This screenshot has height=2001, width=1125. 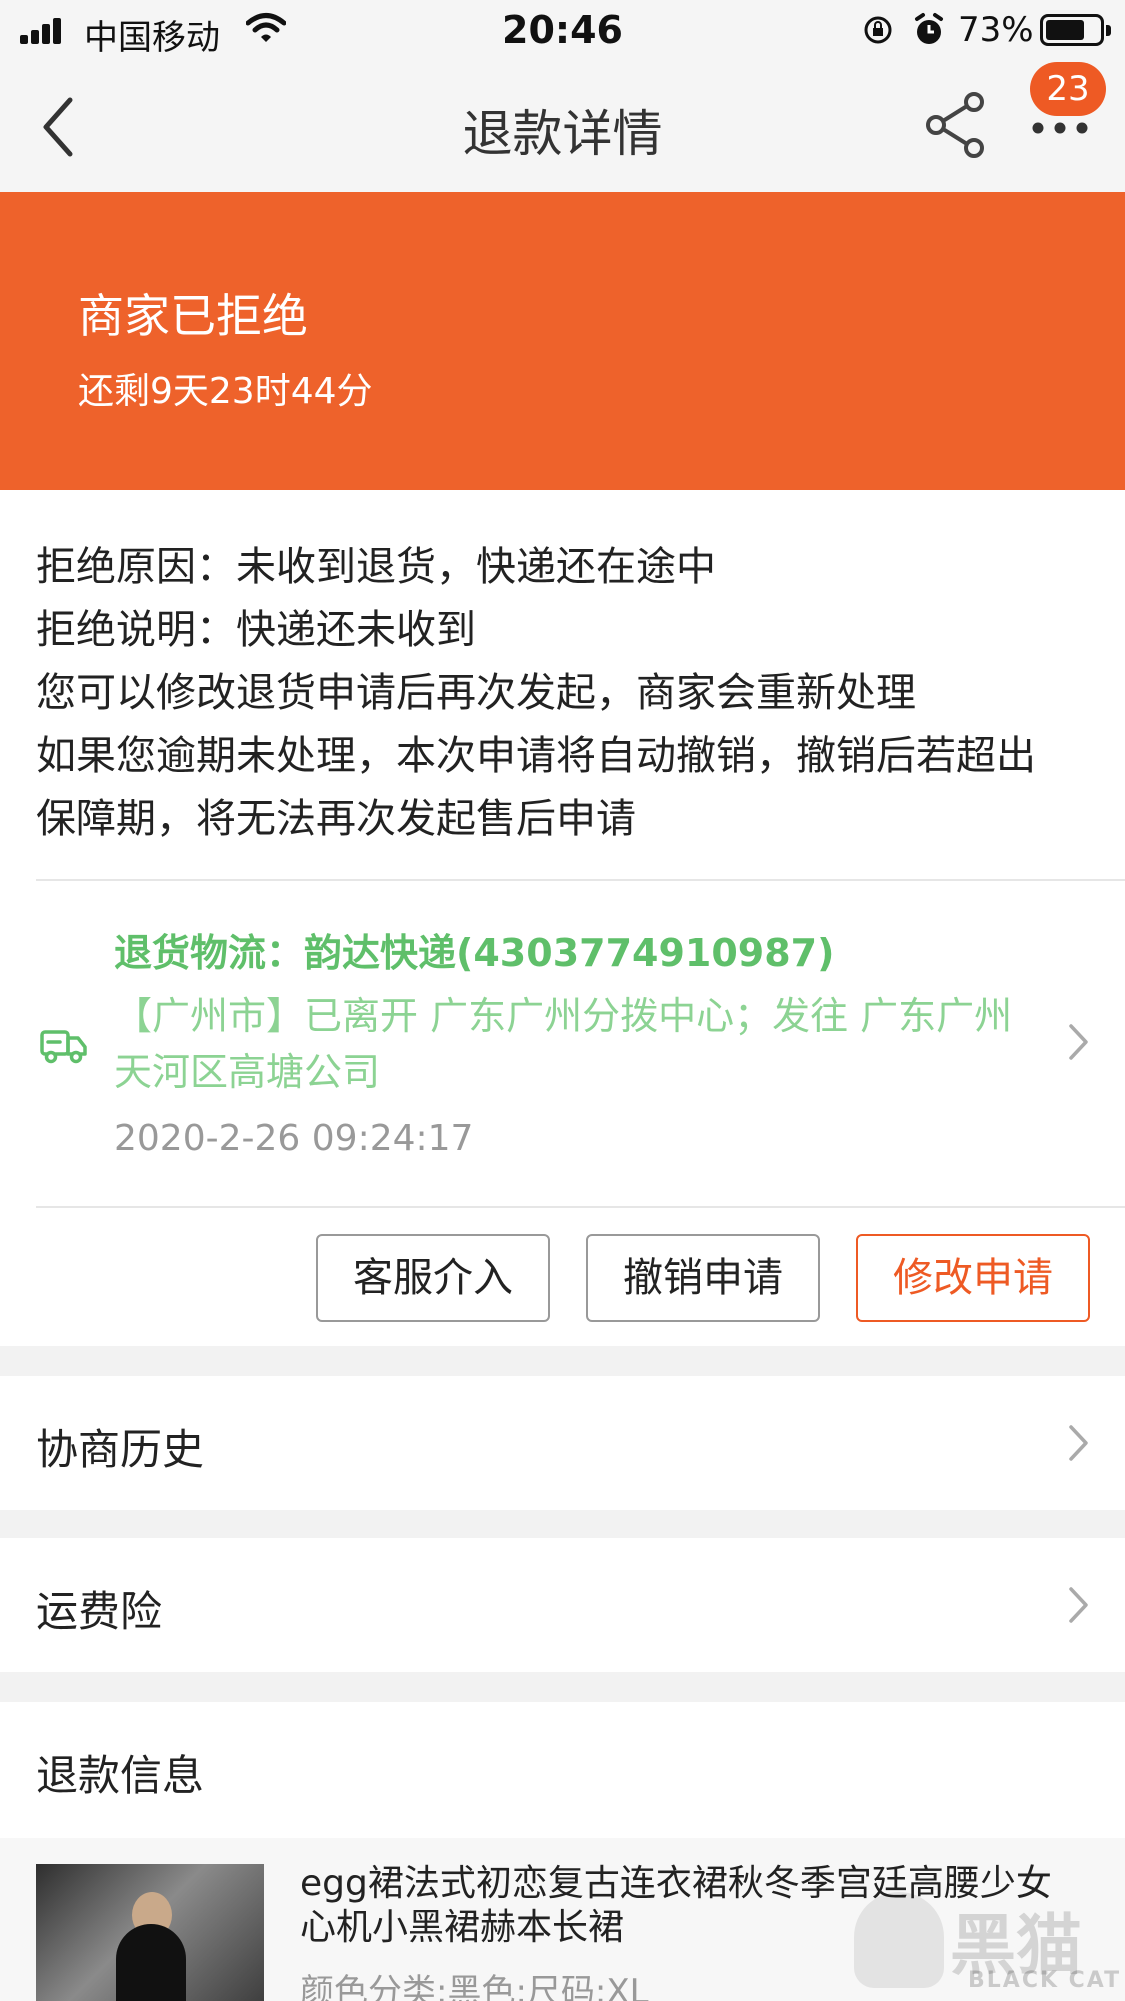 What do you see at coordinates (120, 1449) in the screenshot?
I see `negotiation-history-label: 协商历史` at bounding box center [120, 1449].